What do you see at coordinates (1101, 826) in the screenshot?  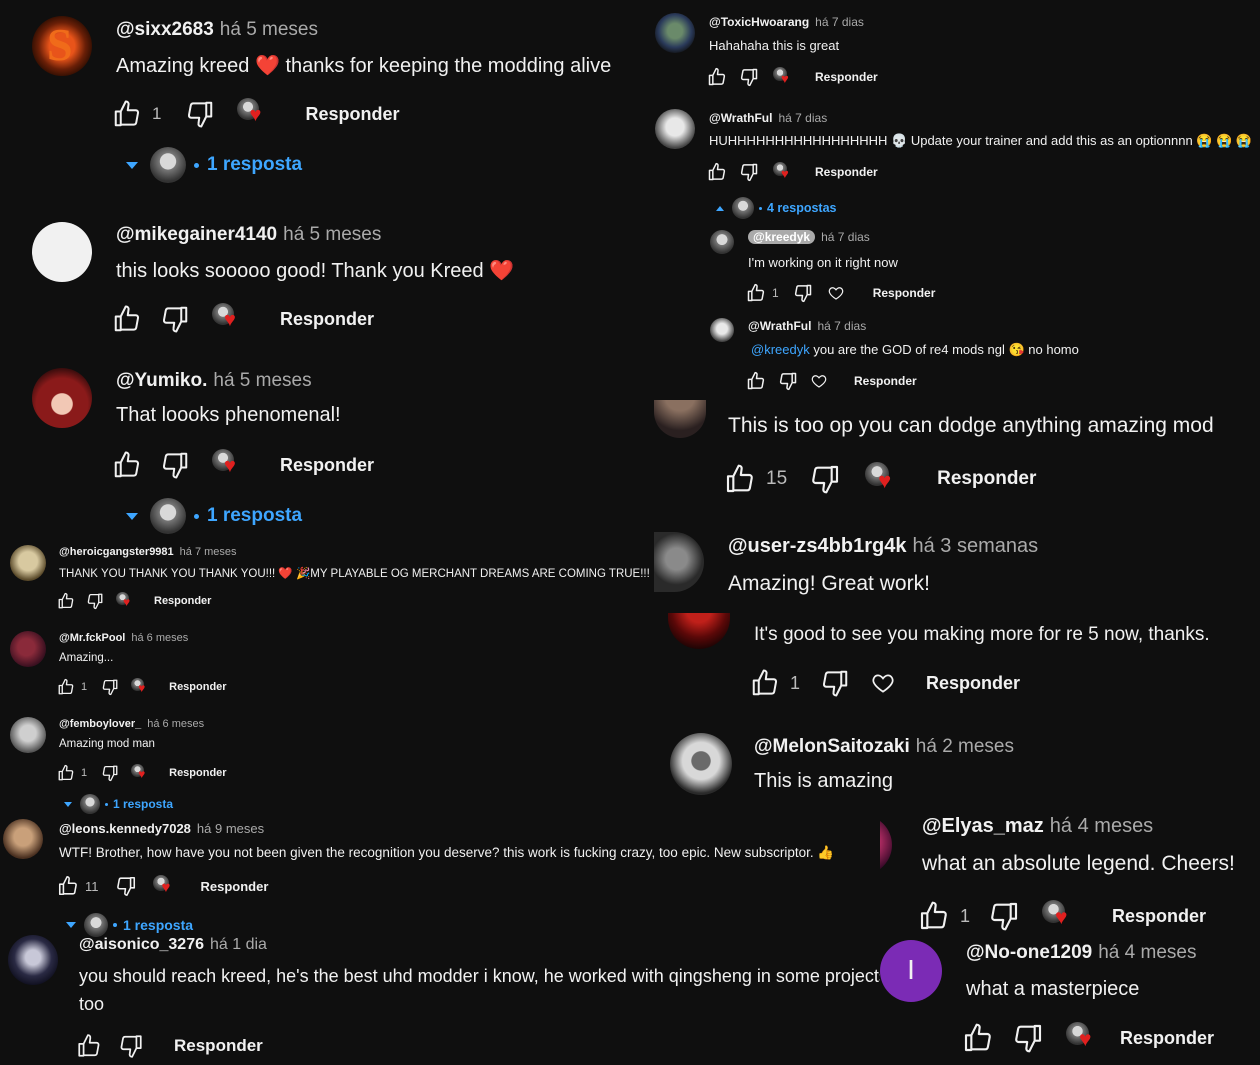 I see `comment-time: há 4 meses` at bounding box center [1101, 826].